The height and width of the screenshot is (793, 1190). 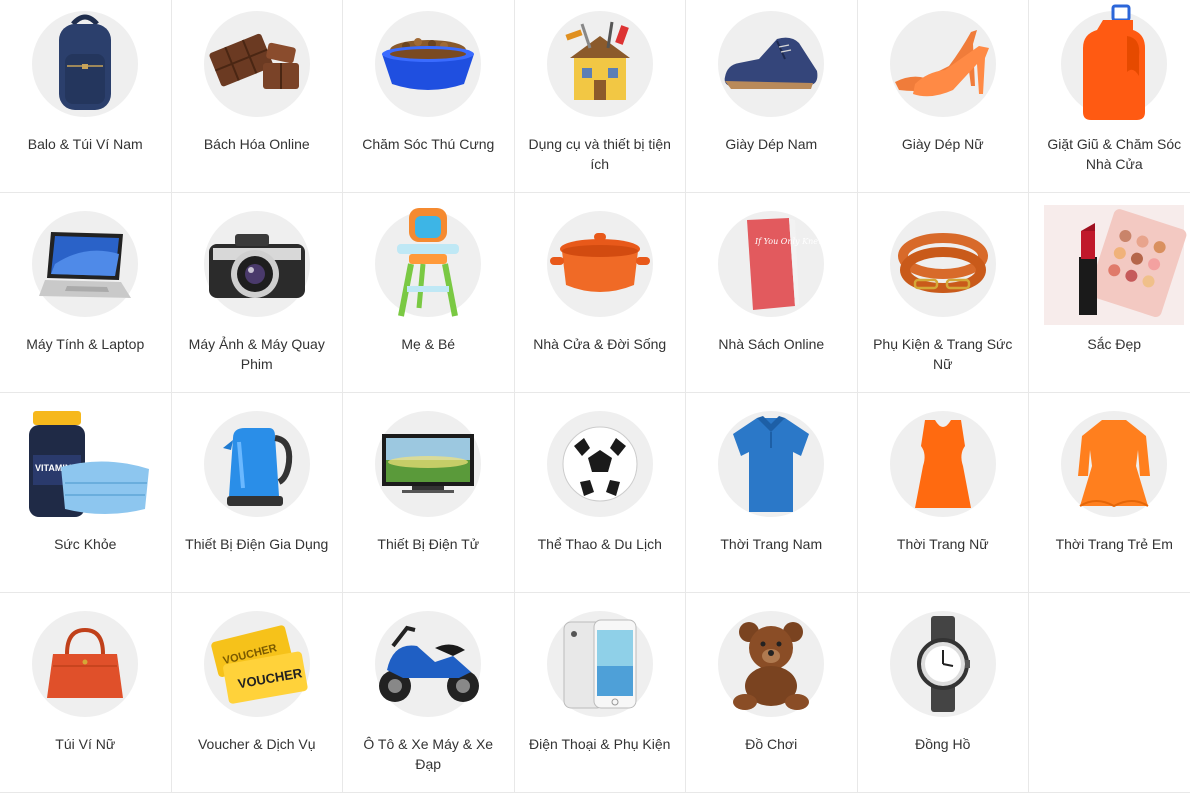 I want to click on category-phu-kien-trang-suc-nu: Phụ Kiện & Trang Sức Nữ, so click(x=943, y=293).